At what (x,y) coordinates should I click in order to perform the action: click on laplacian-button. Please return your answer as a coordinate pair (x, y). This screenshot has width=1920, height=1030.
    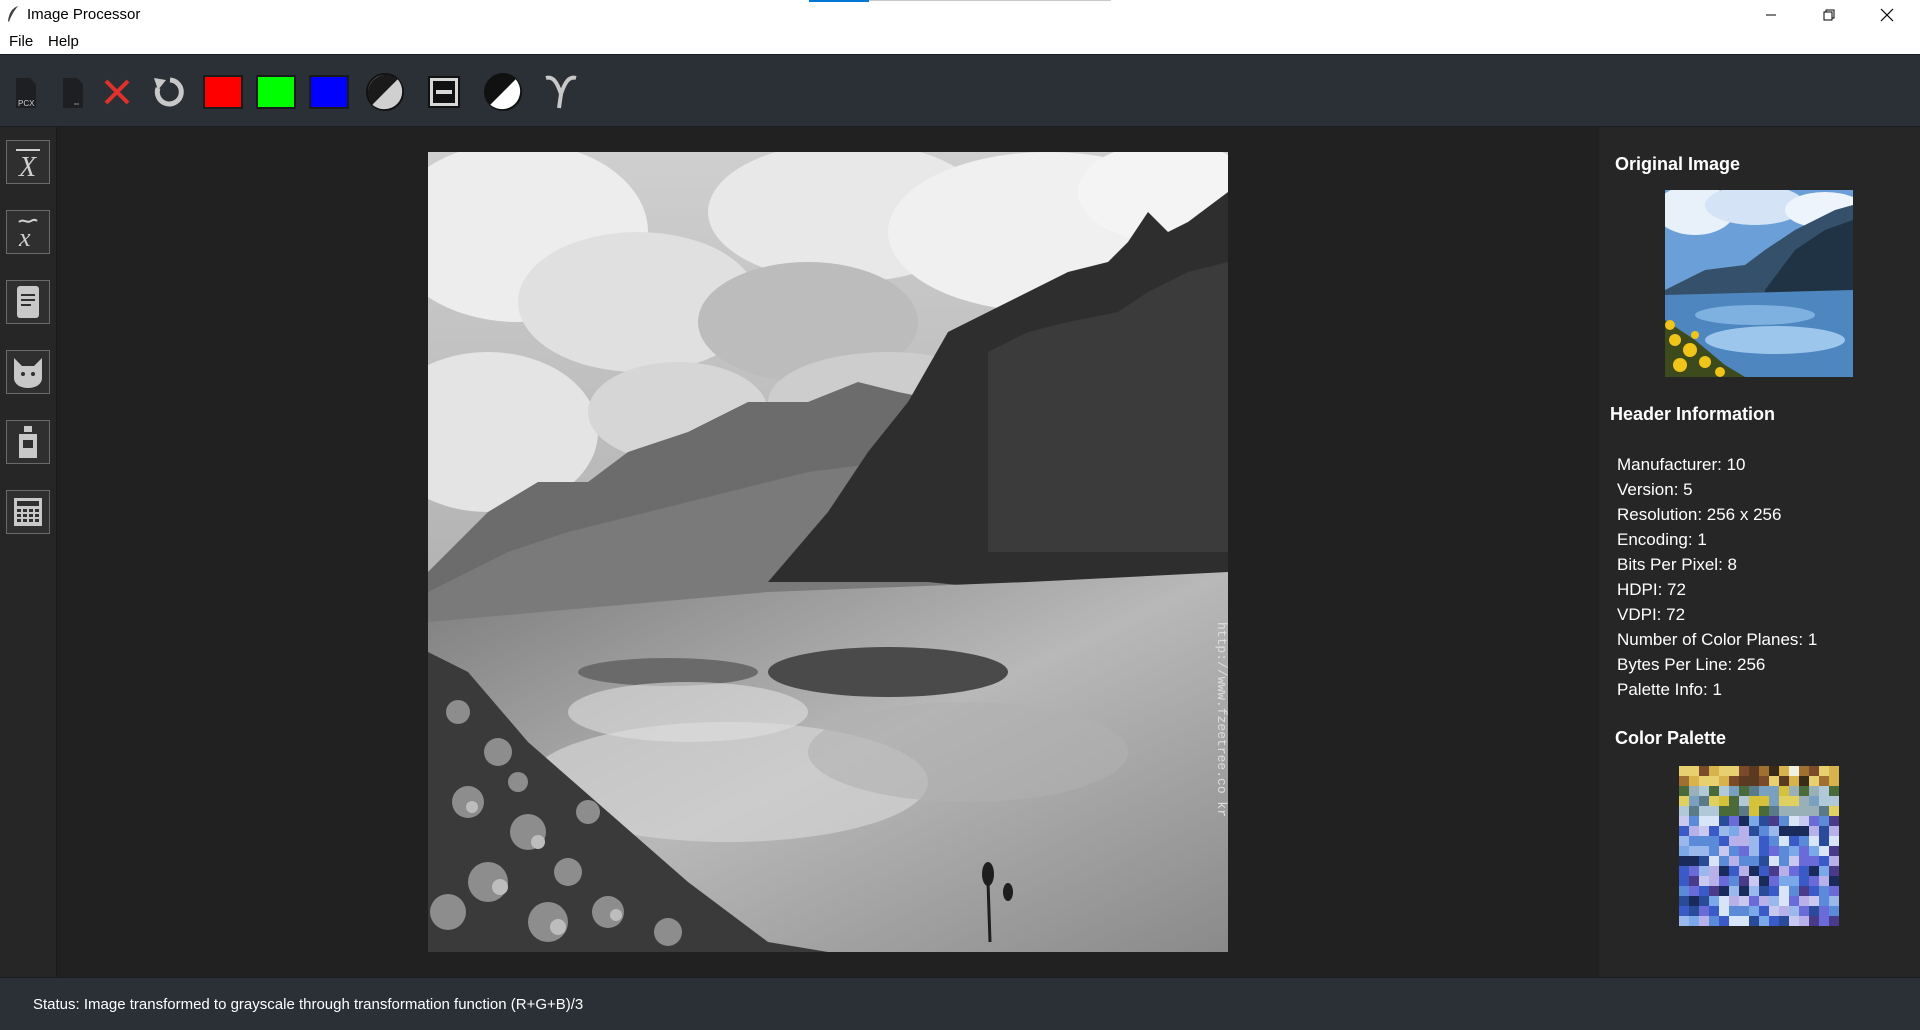
    Looking at the image, I should click on (28, 302).